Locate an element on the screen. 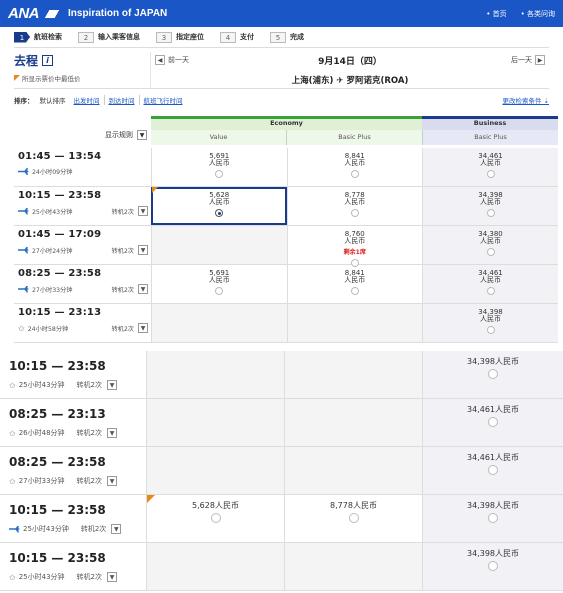 The image size is (563, 593). flight-time: 01:45 — 17:09 is located at coordinates (83, 234).